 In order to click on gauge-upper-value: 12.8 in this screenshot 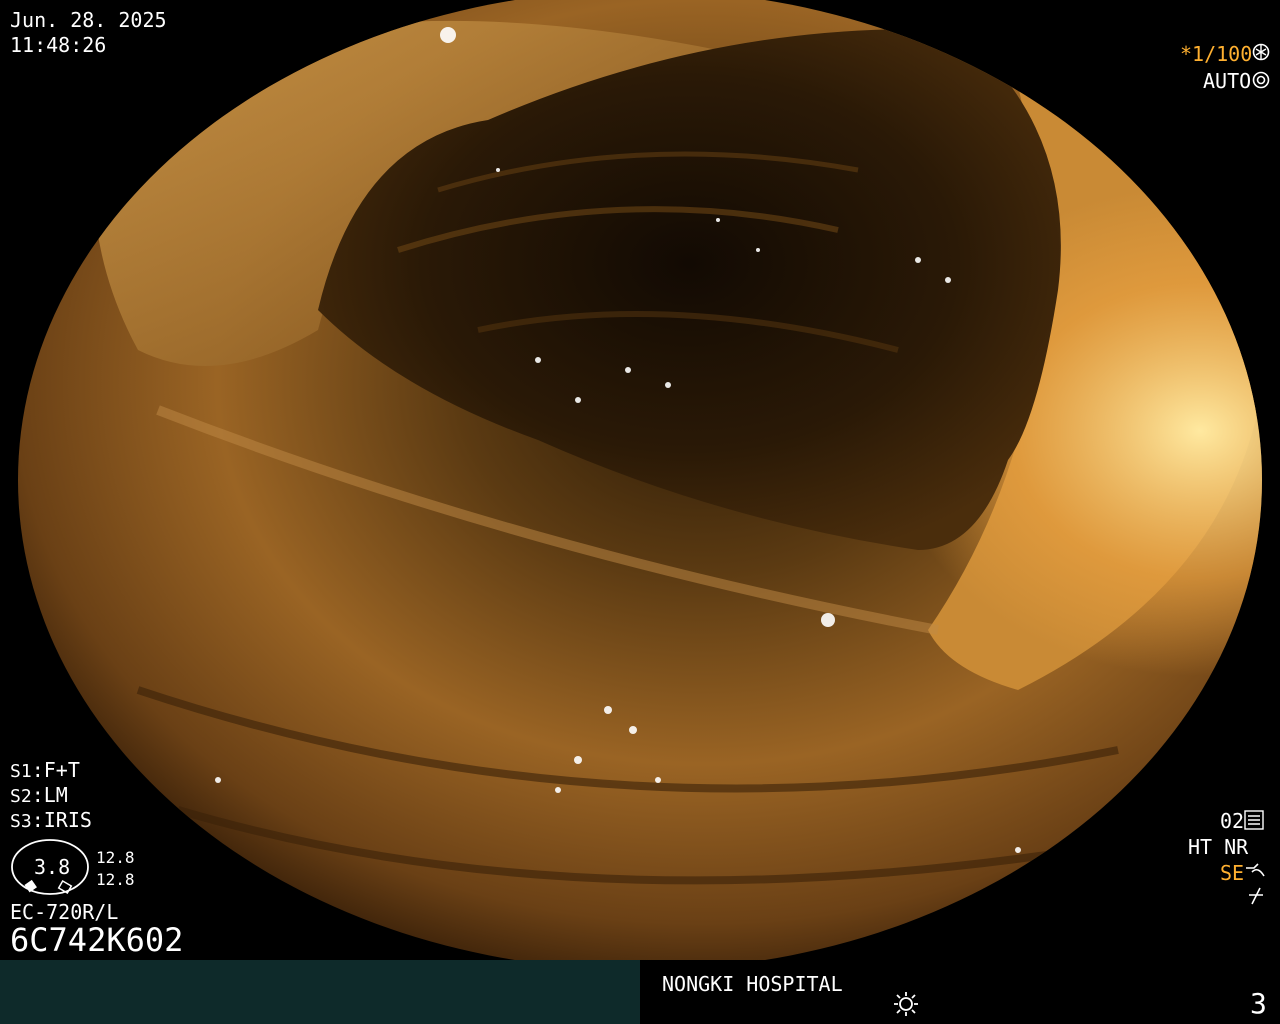, I will do `click(115, 857)`.